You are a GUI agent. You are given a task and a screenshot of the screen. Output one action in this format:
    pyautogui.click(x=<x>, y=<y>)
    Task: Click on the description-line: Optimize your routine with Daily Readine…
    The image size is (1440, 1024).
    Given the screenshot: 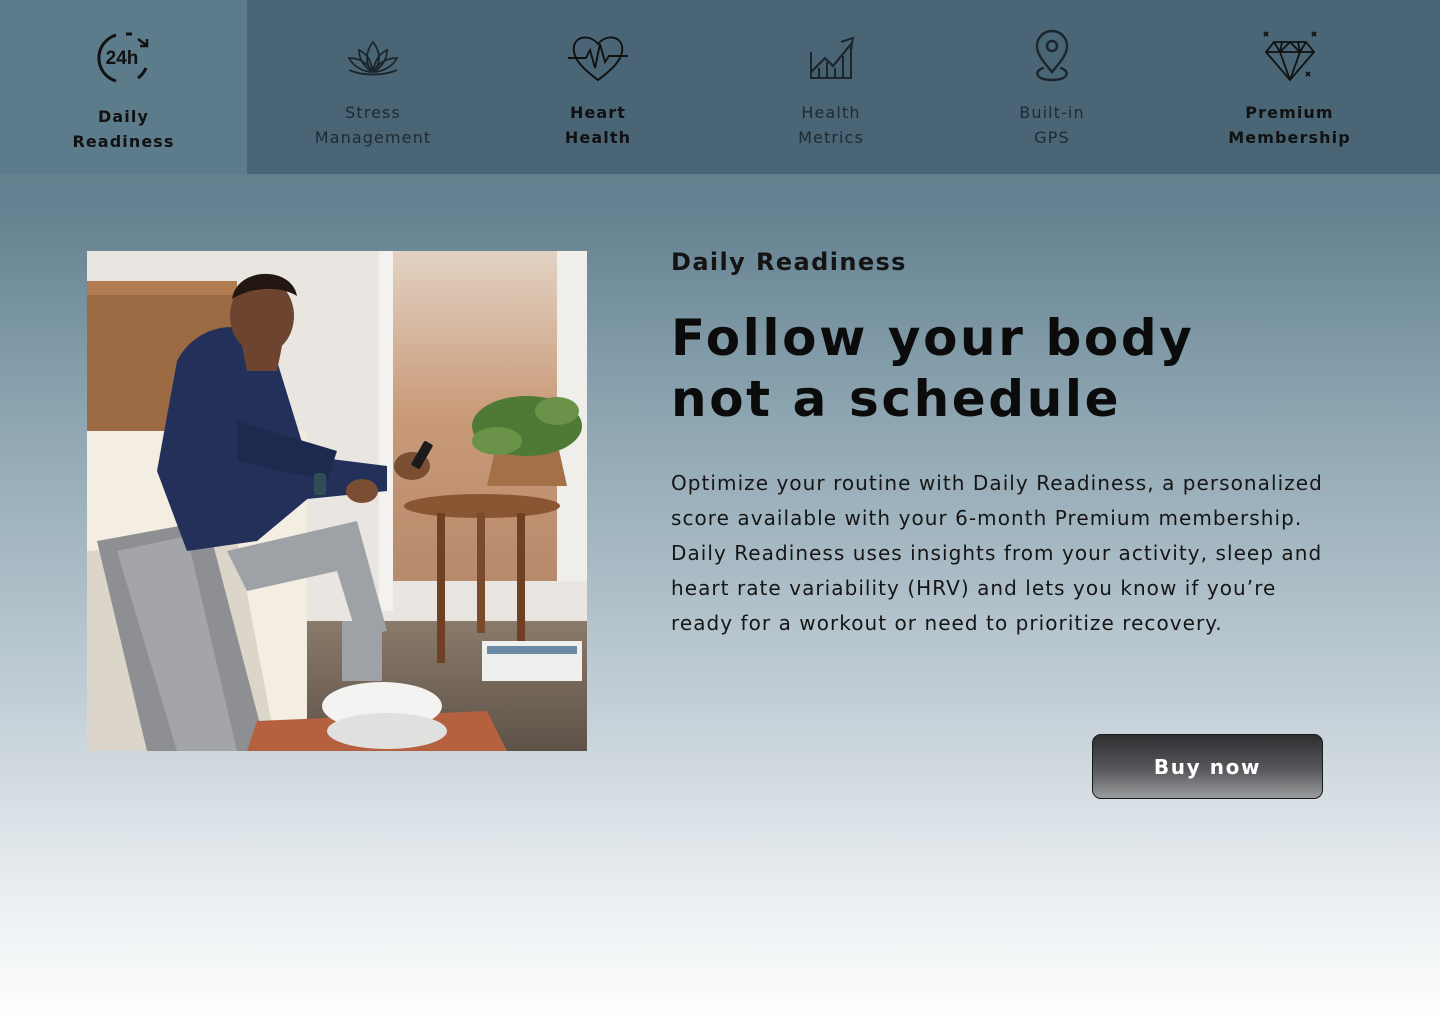 What is the action you would take?
    pyautogui.click(x=997, y=483)
    